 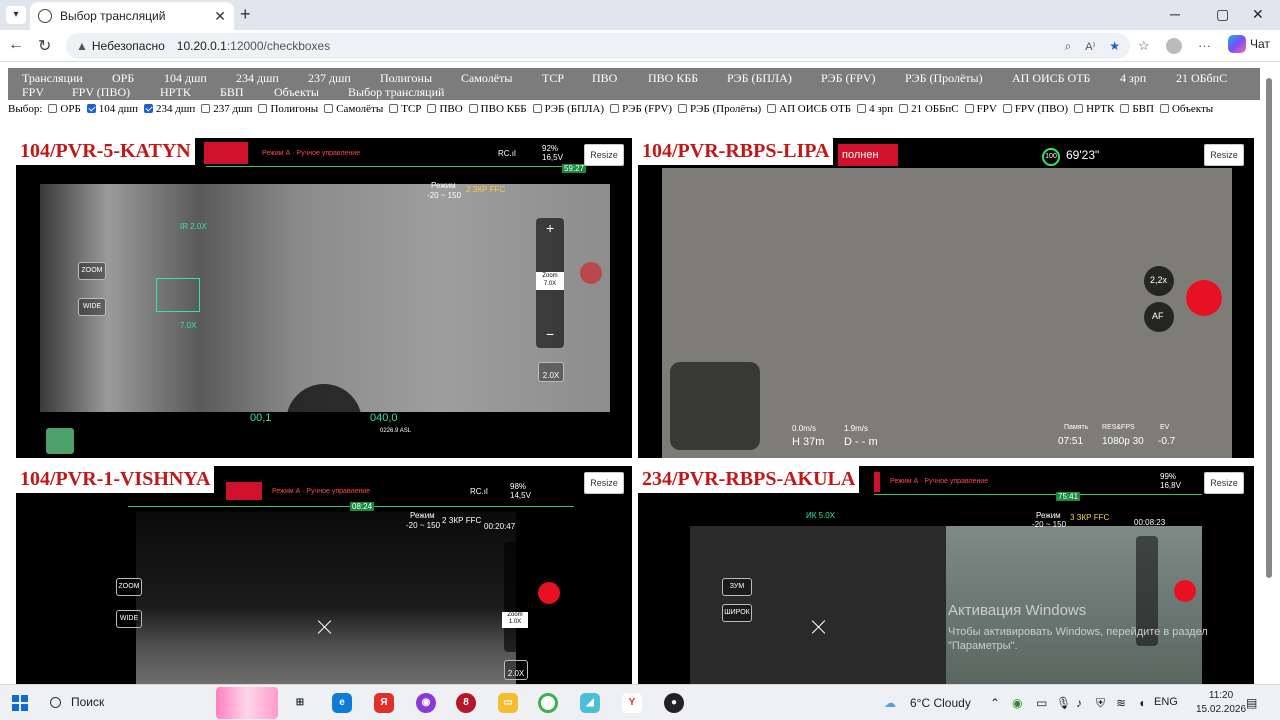 I want to click on favorites-icon: ☆, so click(x=1144, y=46).